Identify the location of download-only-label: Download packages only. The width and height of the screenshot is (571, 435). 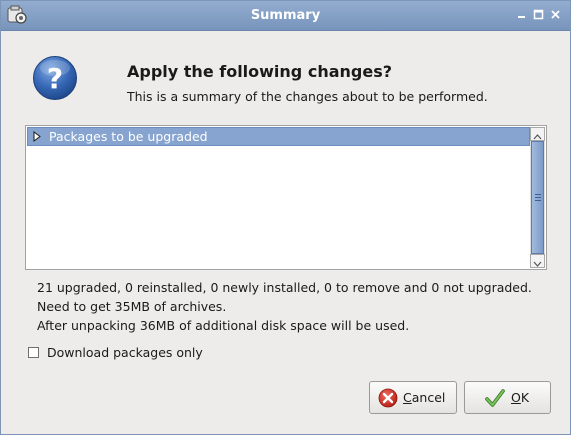
(125, 352).